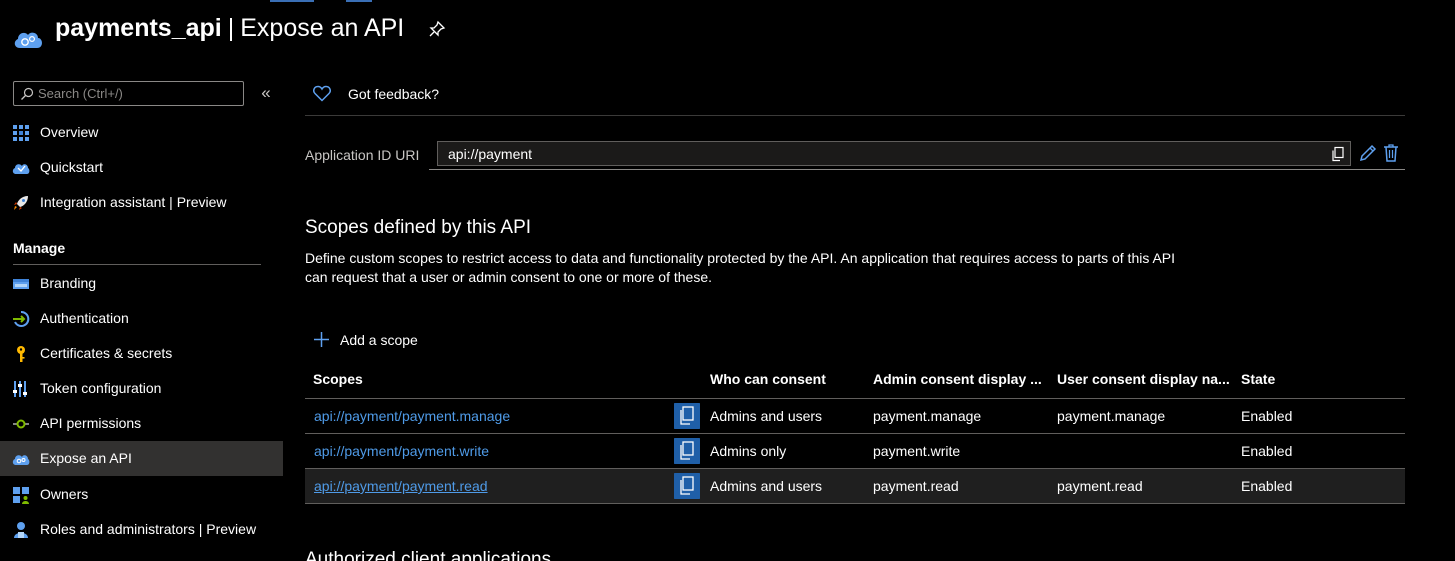 The height and width of the screenshot is (561, 1455). I want to click on scope-link: api://payment/payment.manage, so click(412, 416).